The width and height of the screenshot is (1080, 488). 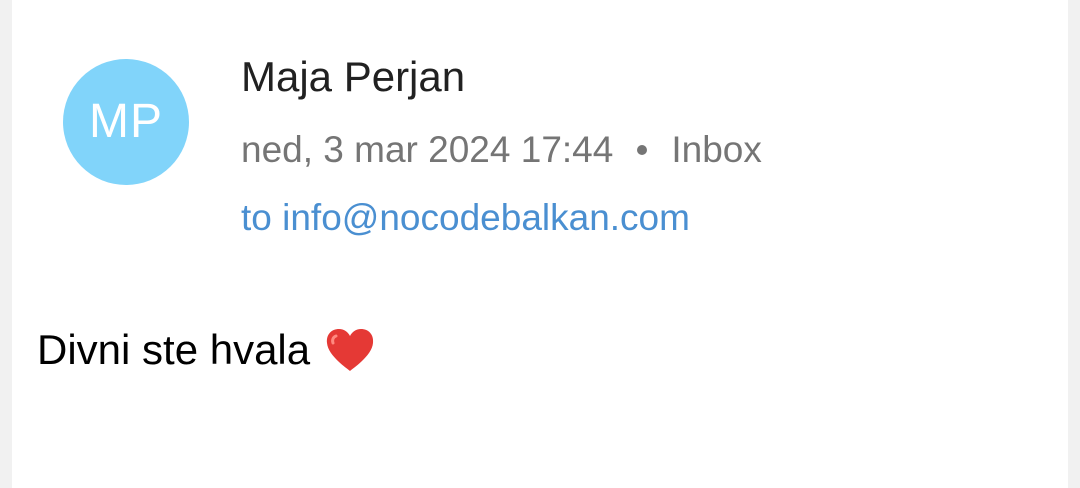 I want to click on folder-label: Inbox, so click(x=716, y=149).